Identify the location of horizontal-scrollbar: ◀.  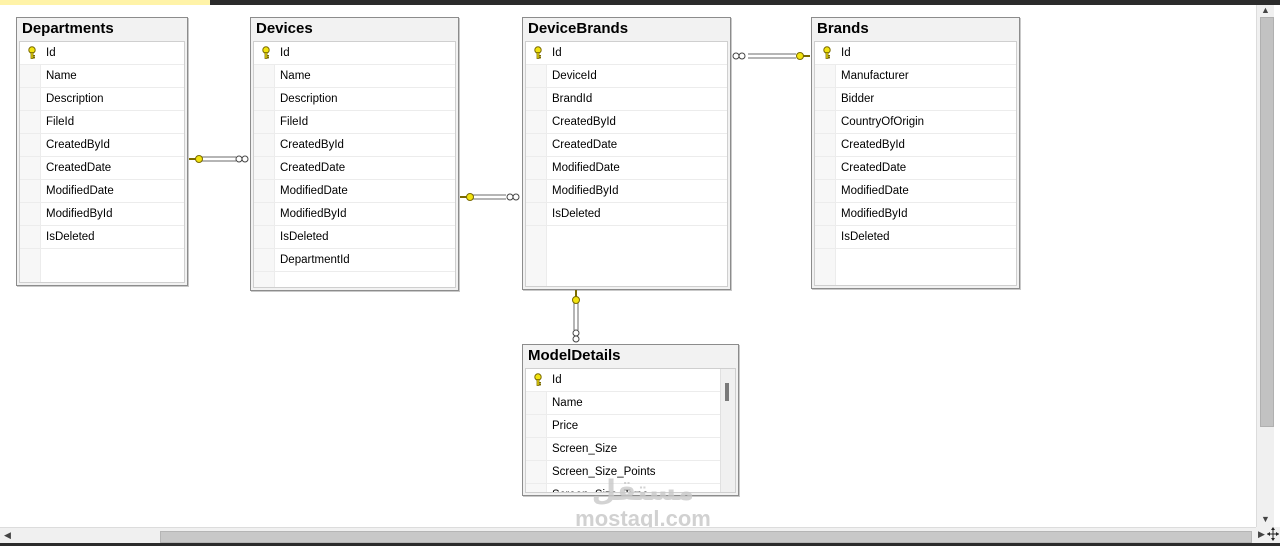
(628, 535).